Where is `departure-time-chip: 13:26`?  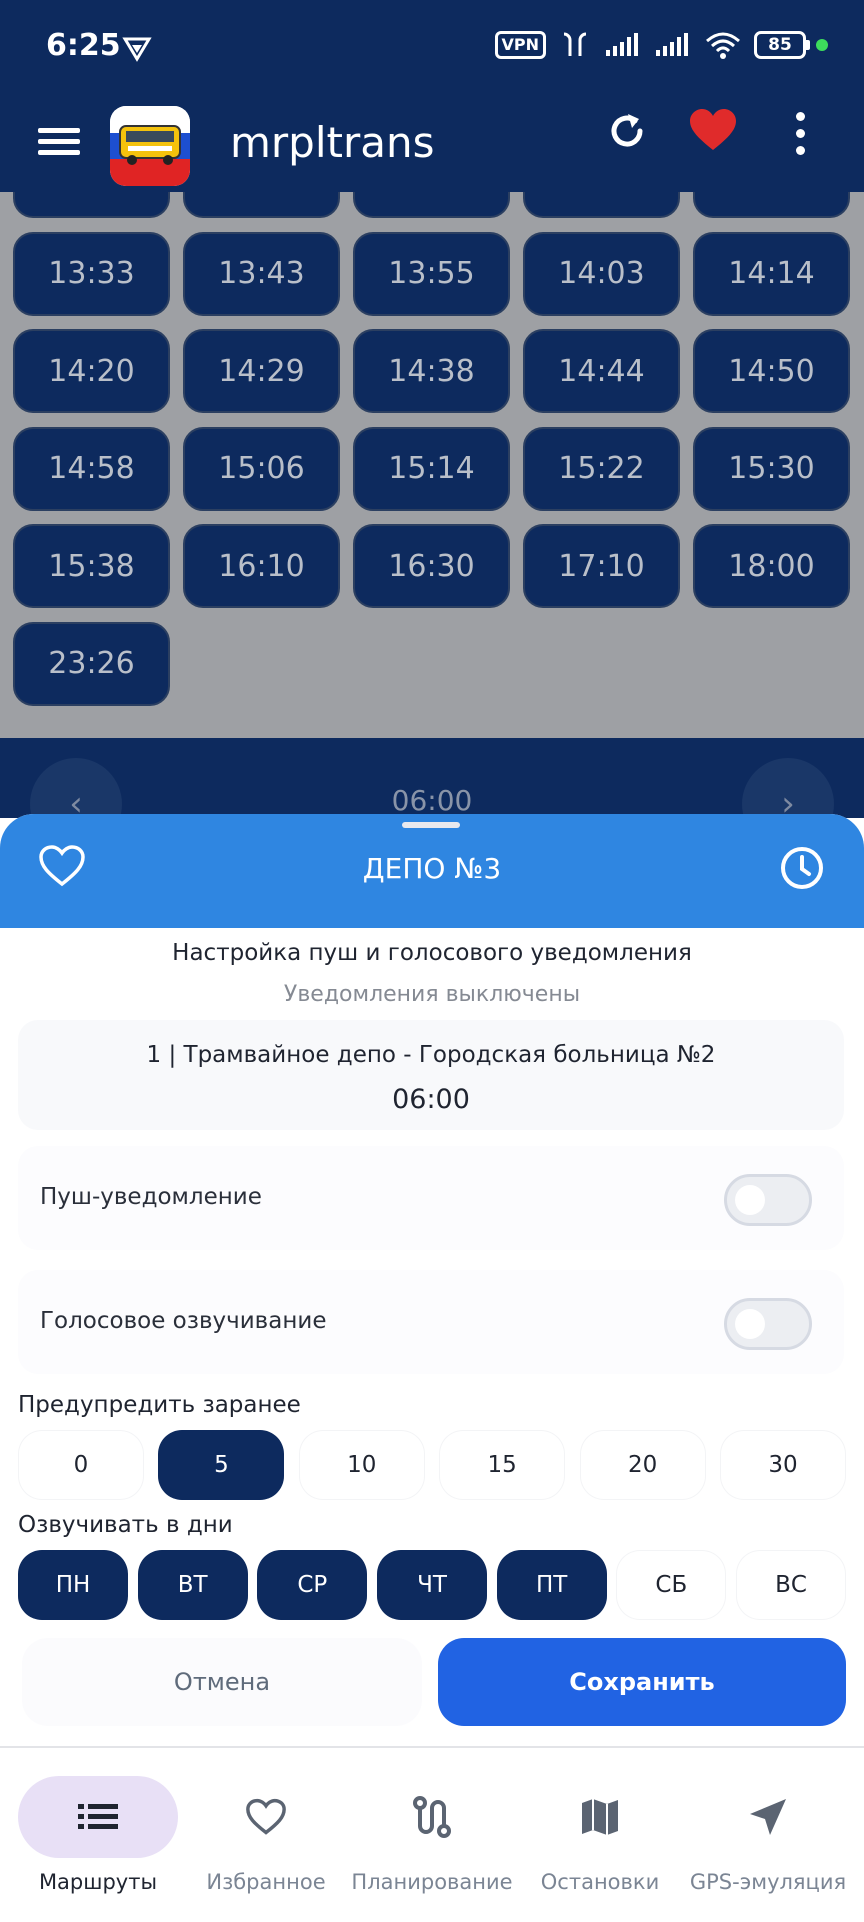 departure-time-chip: 13:26 is located at coordinates (771, 205).